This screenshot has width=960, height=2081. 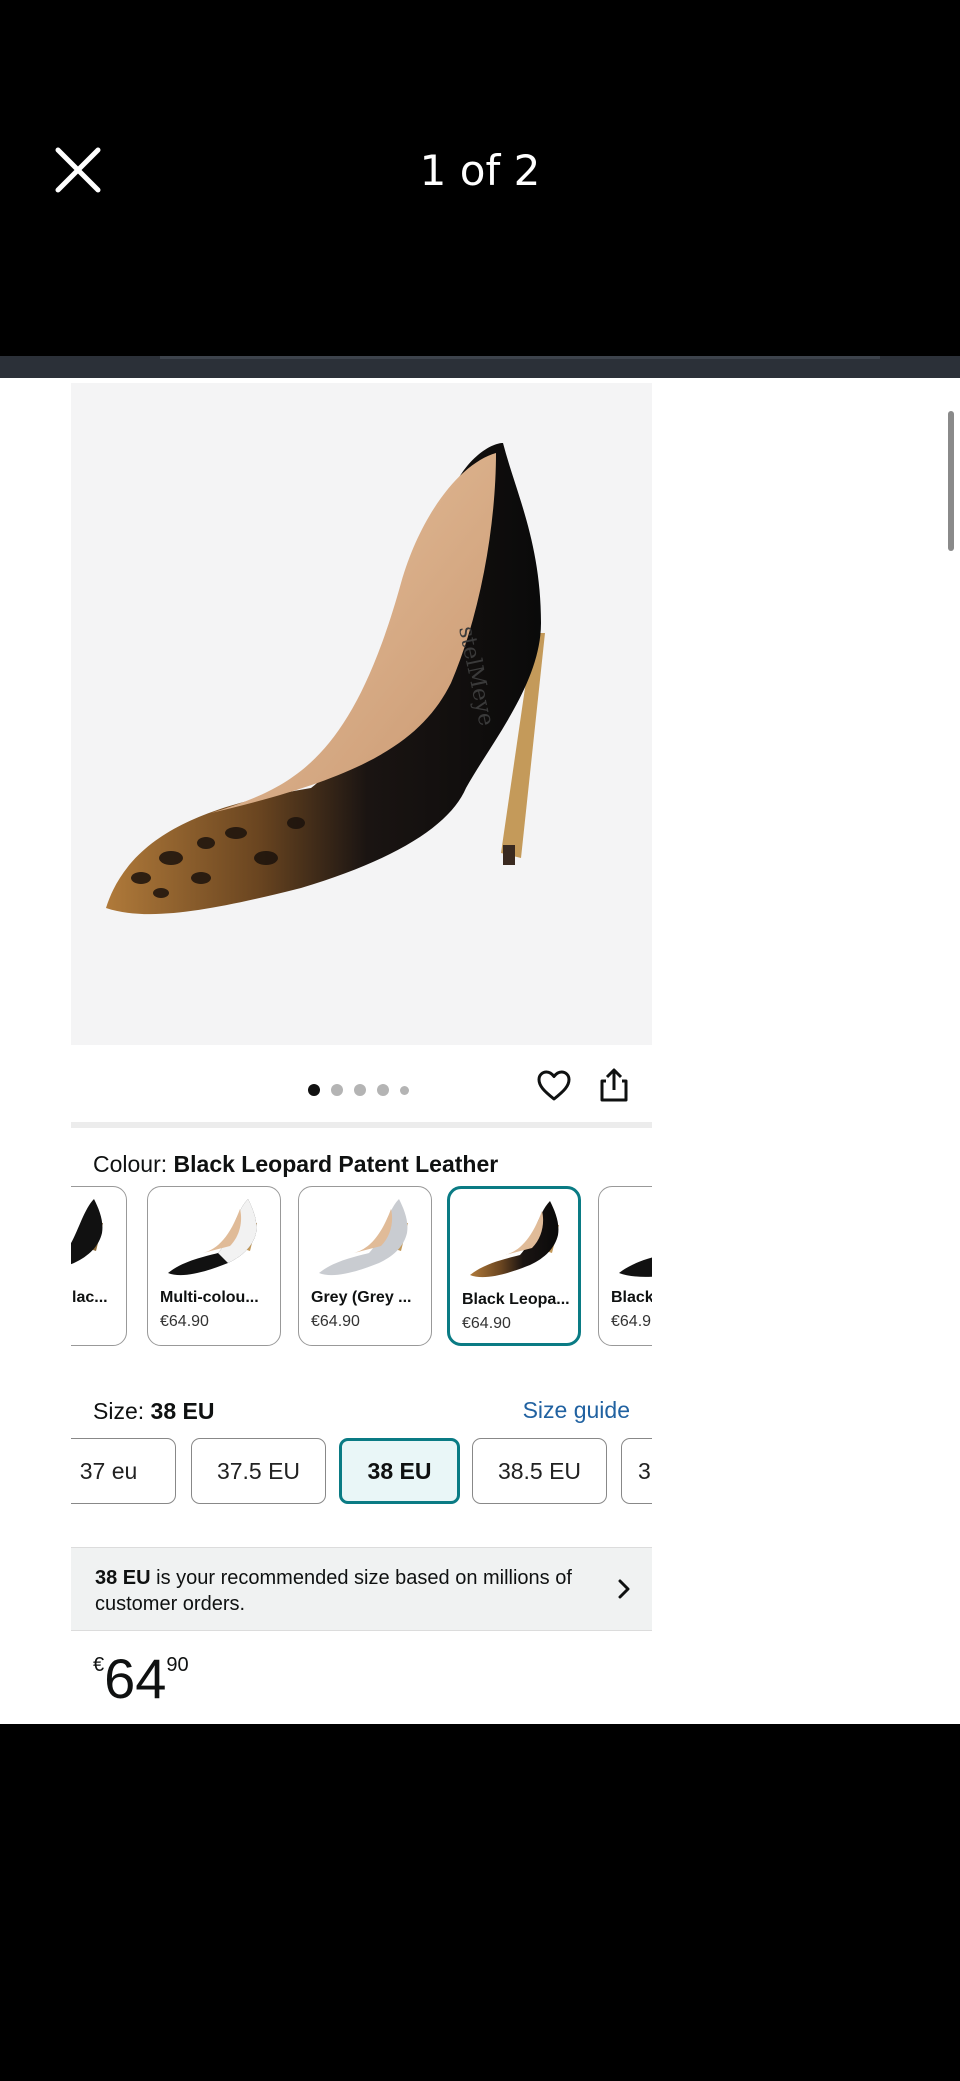 I want to click on size-heading: Size: 38 EU, so click(x=154, y=1411).